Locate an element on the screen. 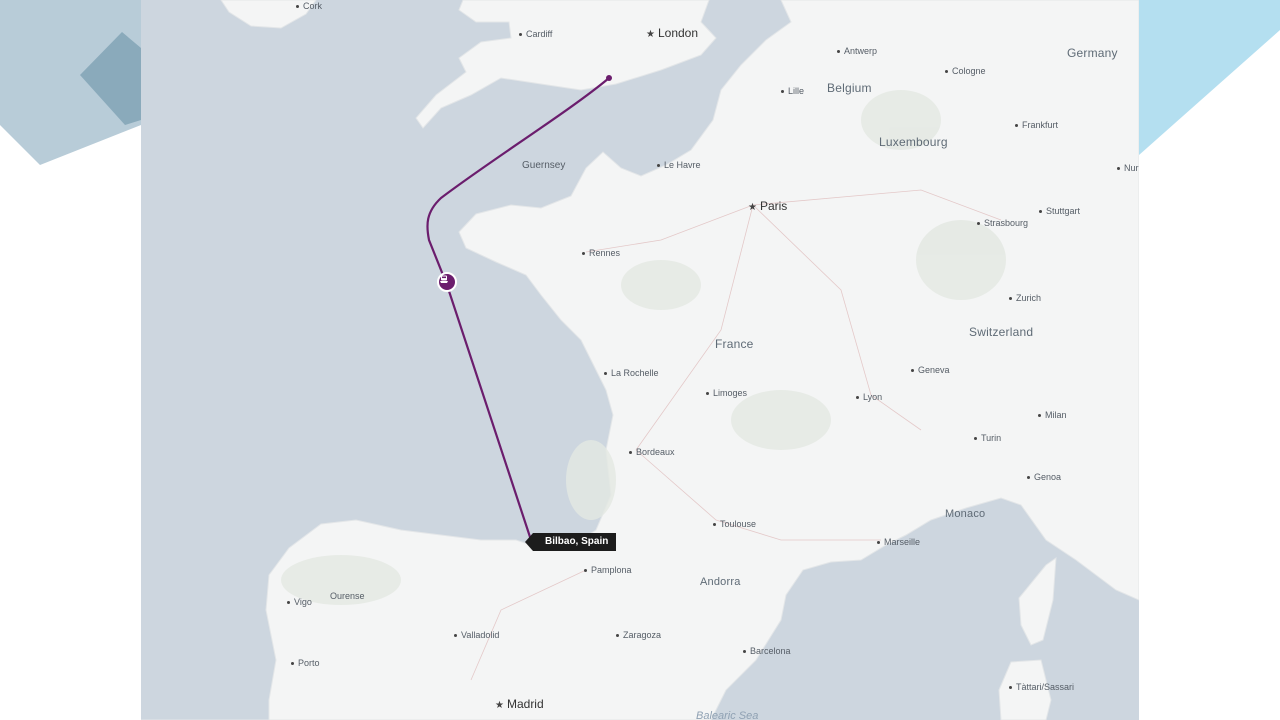 The width and height of the screenshot is (1280, 720). city-label: Limoges is located at coordinates (726, 393).